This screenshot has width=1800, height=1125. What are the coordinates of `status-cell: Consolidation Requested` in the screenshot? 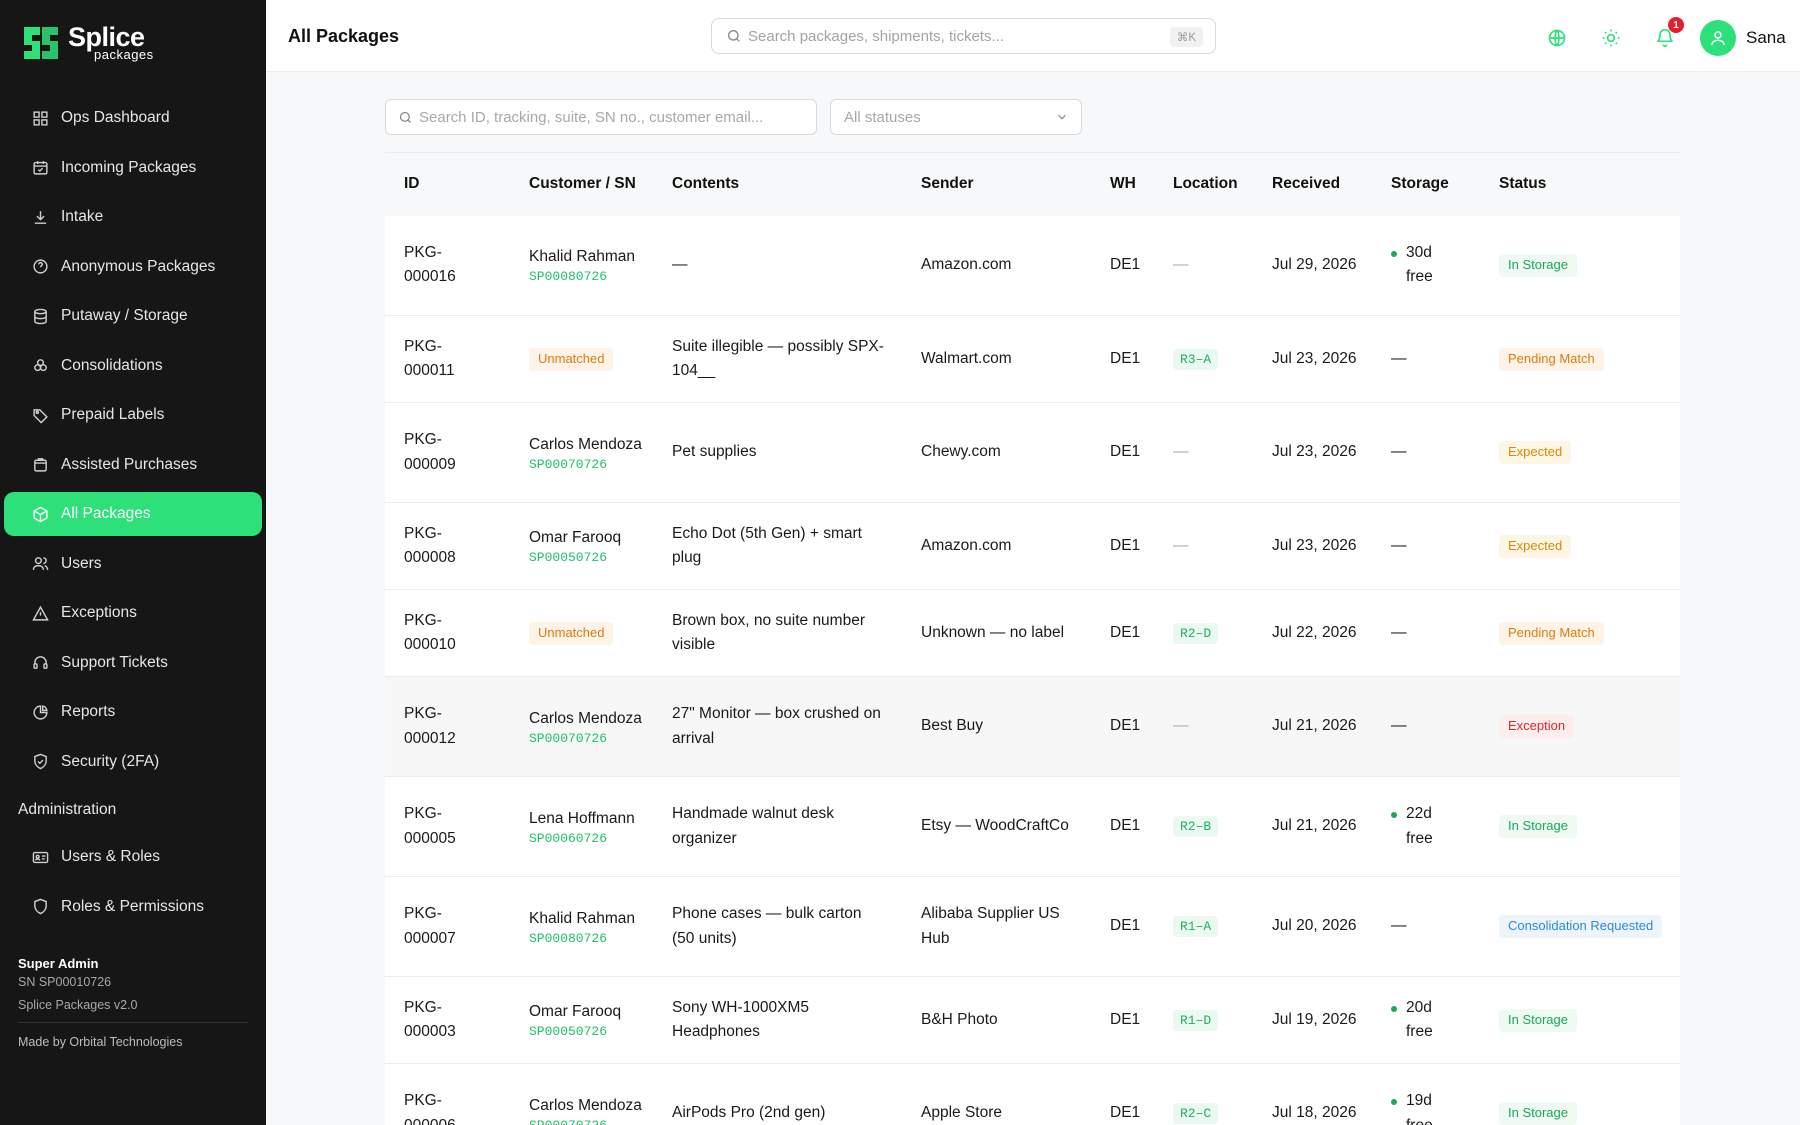 It's located at (1580, 927).